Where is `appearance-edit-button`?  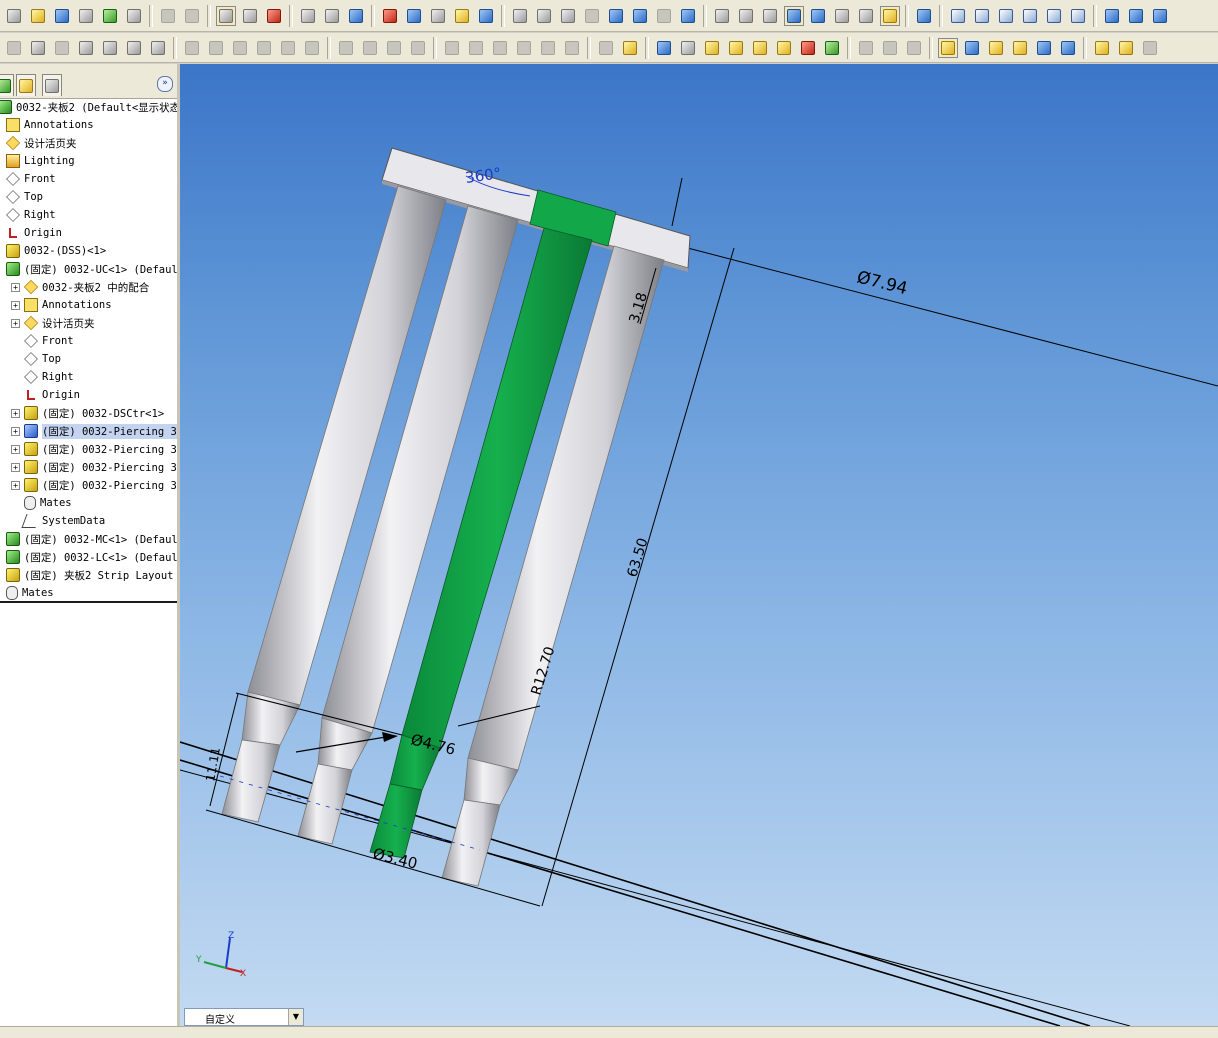 appearance-edit-button is located at coordinates (948, 47).